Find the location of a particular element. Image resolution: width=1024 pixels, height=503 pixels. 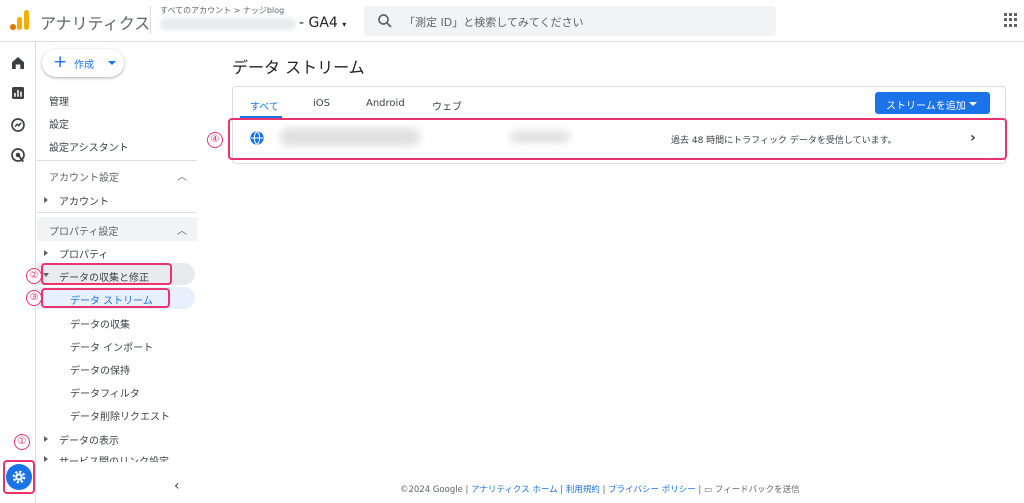

annotation-marker-1: ① is located at coordinates (22, 442).